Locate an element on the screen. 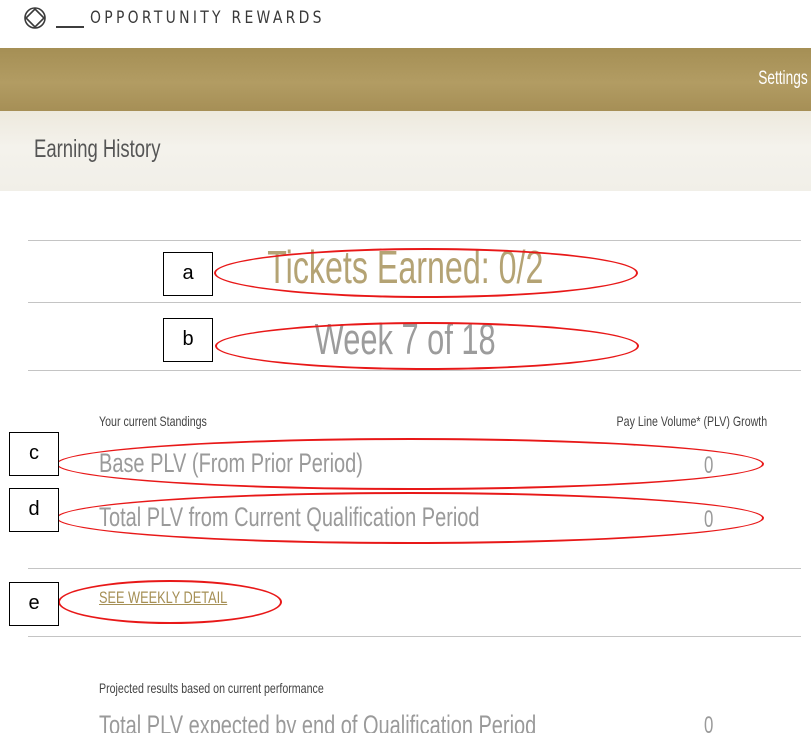 The height and width of the screenshot is (733, 811). plv-growth-heading: Pay Line Volume* (PLV) Growth is located at coordinates (668, 421).